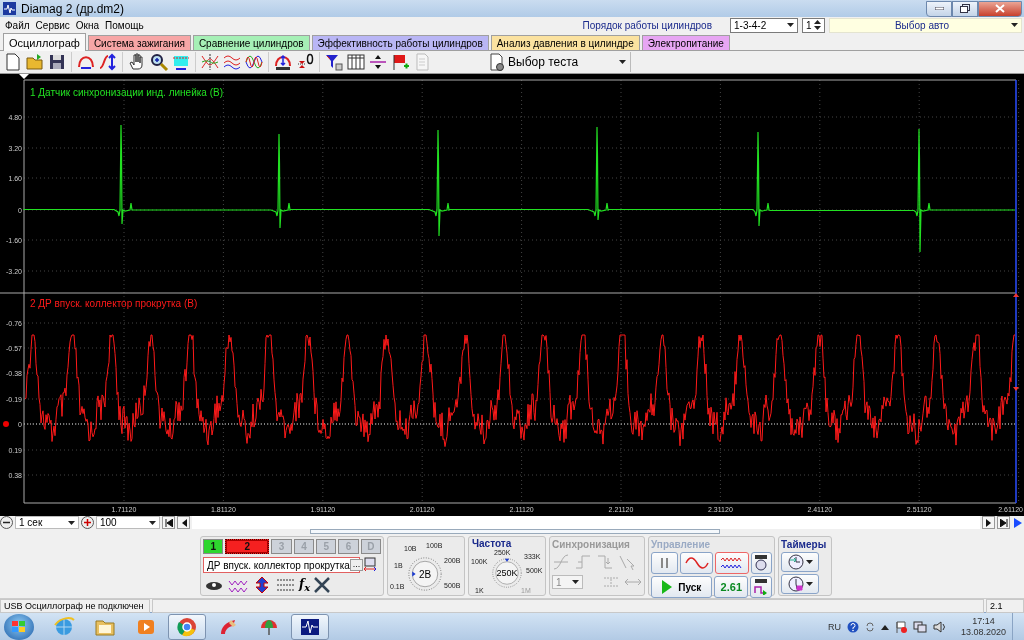  I want to click on help-icon, so click(852, 626).